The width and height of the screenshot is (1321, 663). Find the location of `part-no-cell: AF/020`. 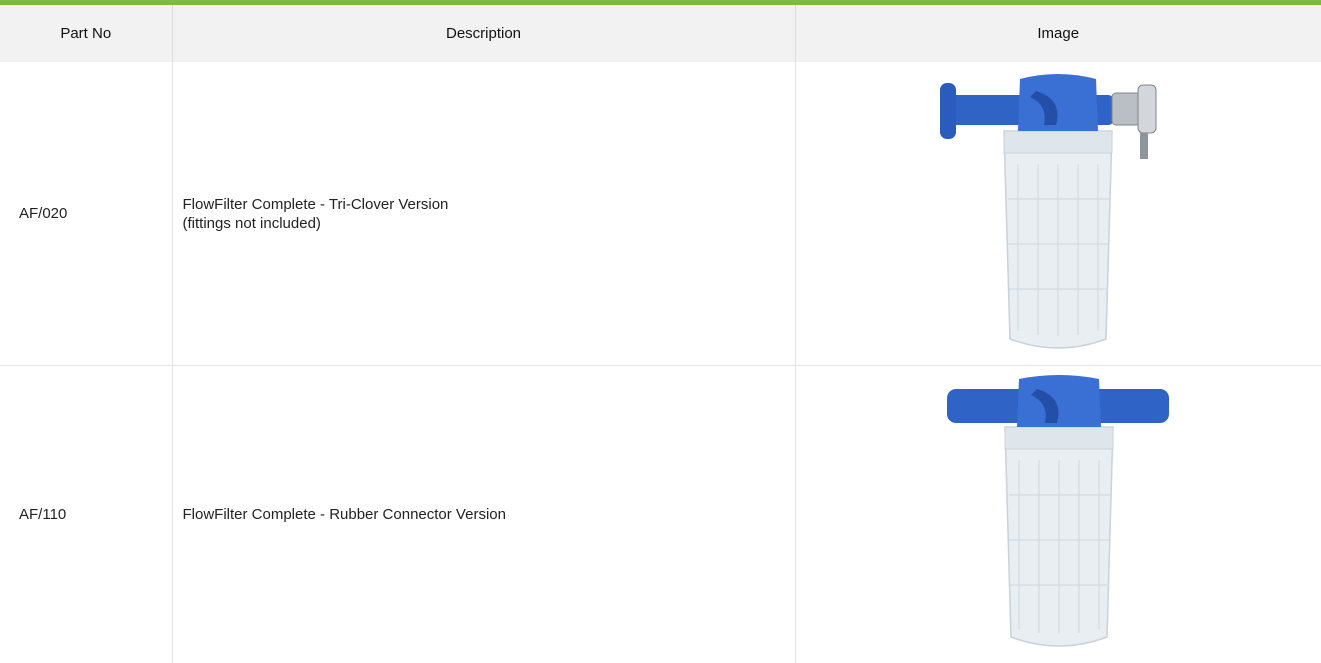

part-no-cell: AF/020 is located at coordinates (86, 214).